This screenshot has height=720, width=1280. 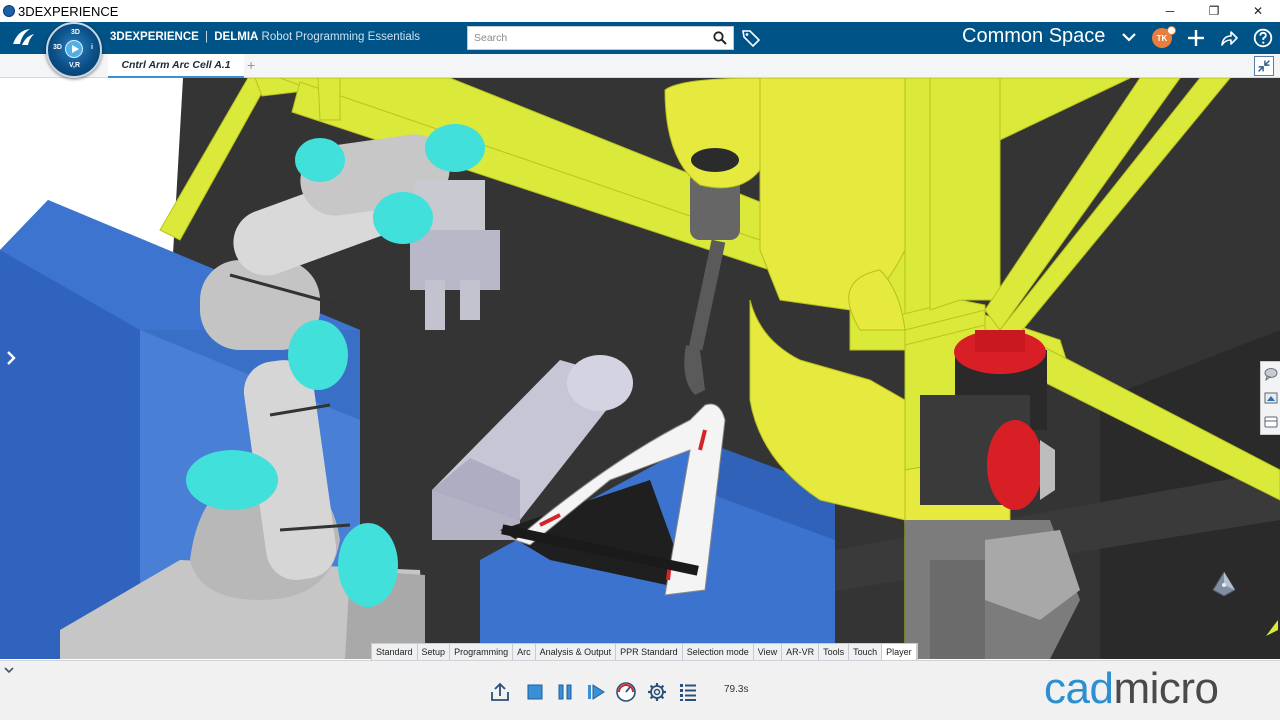 I want to click on right-side-panel, so click(x=1270, y=398).